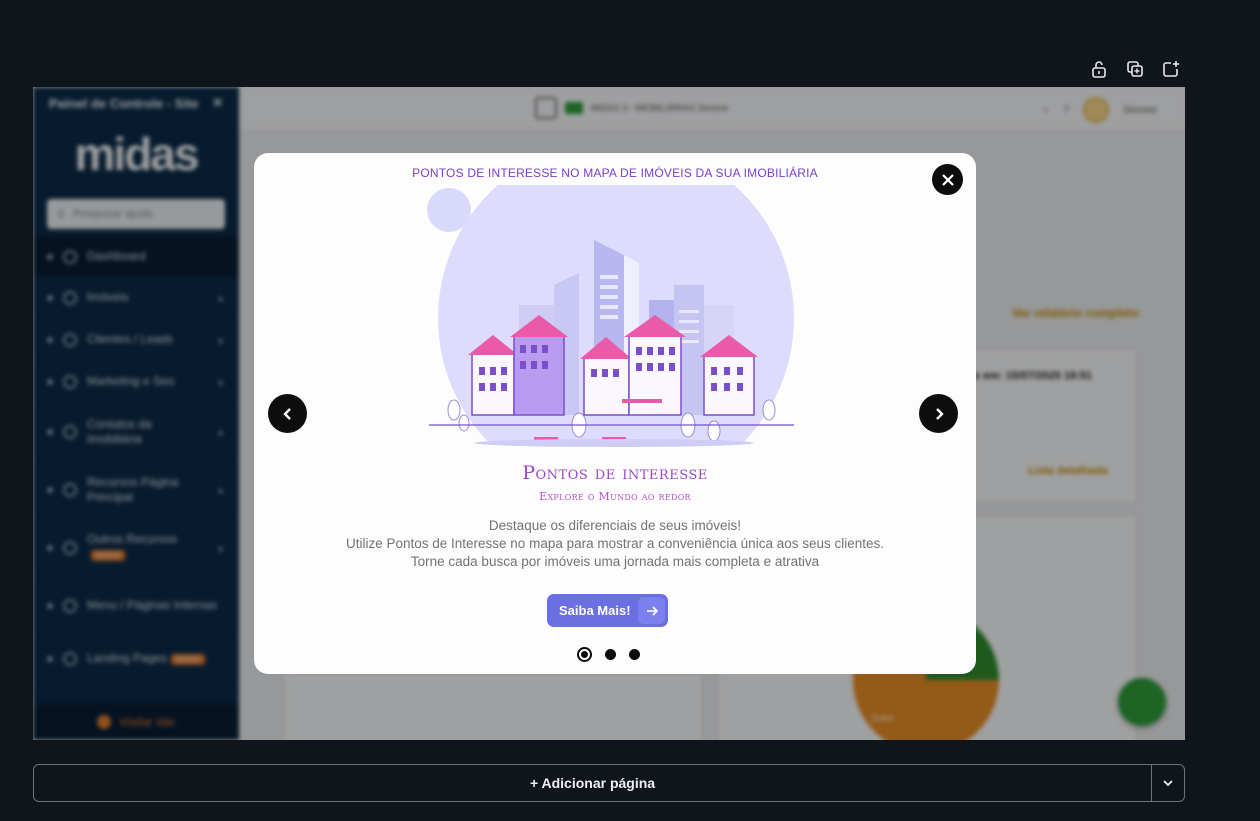 This screenshot has width=1260, height=821. I want to click on unlock-icon, so click(1099, 69).